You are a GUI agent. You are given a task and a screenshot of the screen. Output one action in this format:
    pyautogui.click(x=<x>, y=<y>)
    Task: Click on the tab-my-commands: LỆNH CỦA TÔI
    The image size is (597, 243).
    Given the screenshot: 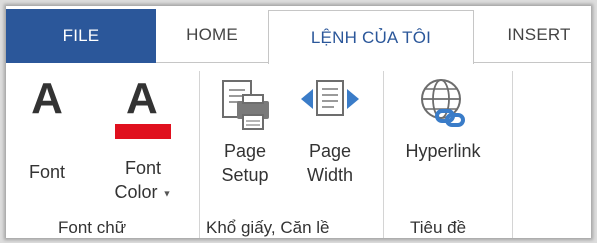 What is the action you would take?
    pyautogui.click(x=371, y=37)
    